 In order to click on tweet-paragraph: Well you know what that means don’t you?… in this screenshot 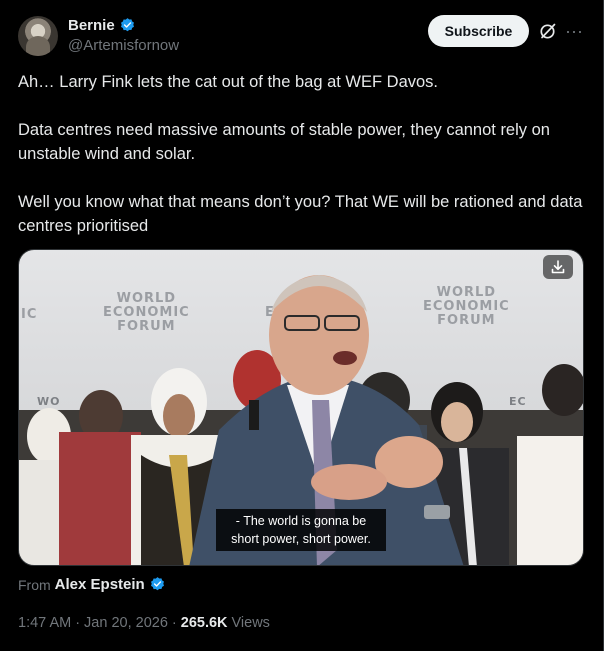, I will do `click(300, 214)`.